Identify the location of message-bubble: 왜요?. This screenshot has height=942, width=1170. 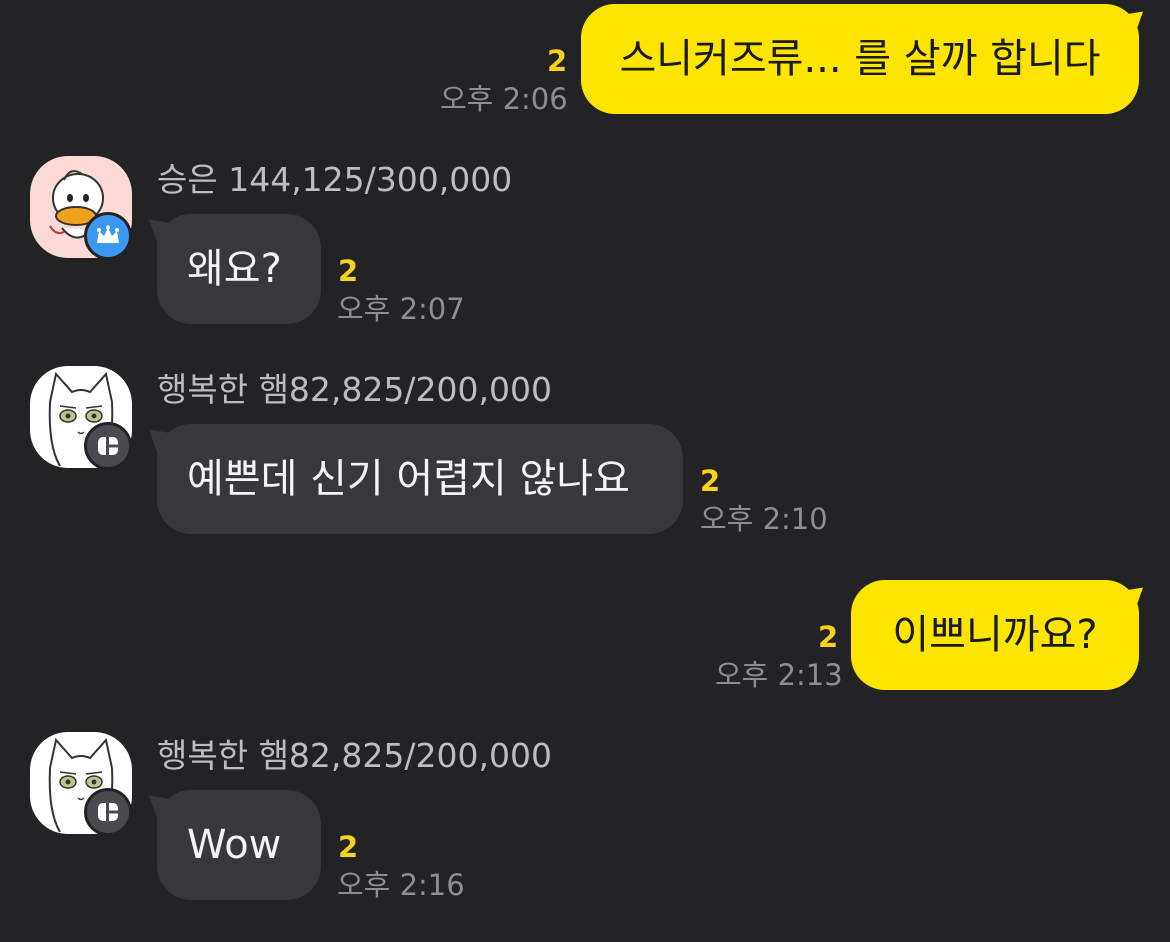
(239, 269).